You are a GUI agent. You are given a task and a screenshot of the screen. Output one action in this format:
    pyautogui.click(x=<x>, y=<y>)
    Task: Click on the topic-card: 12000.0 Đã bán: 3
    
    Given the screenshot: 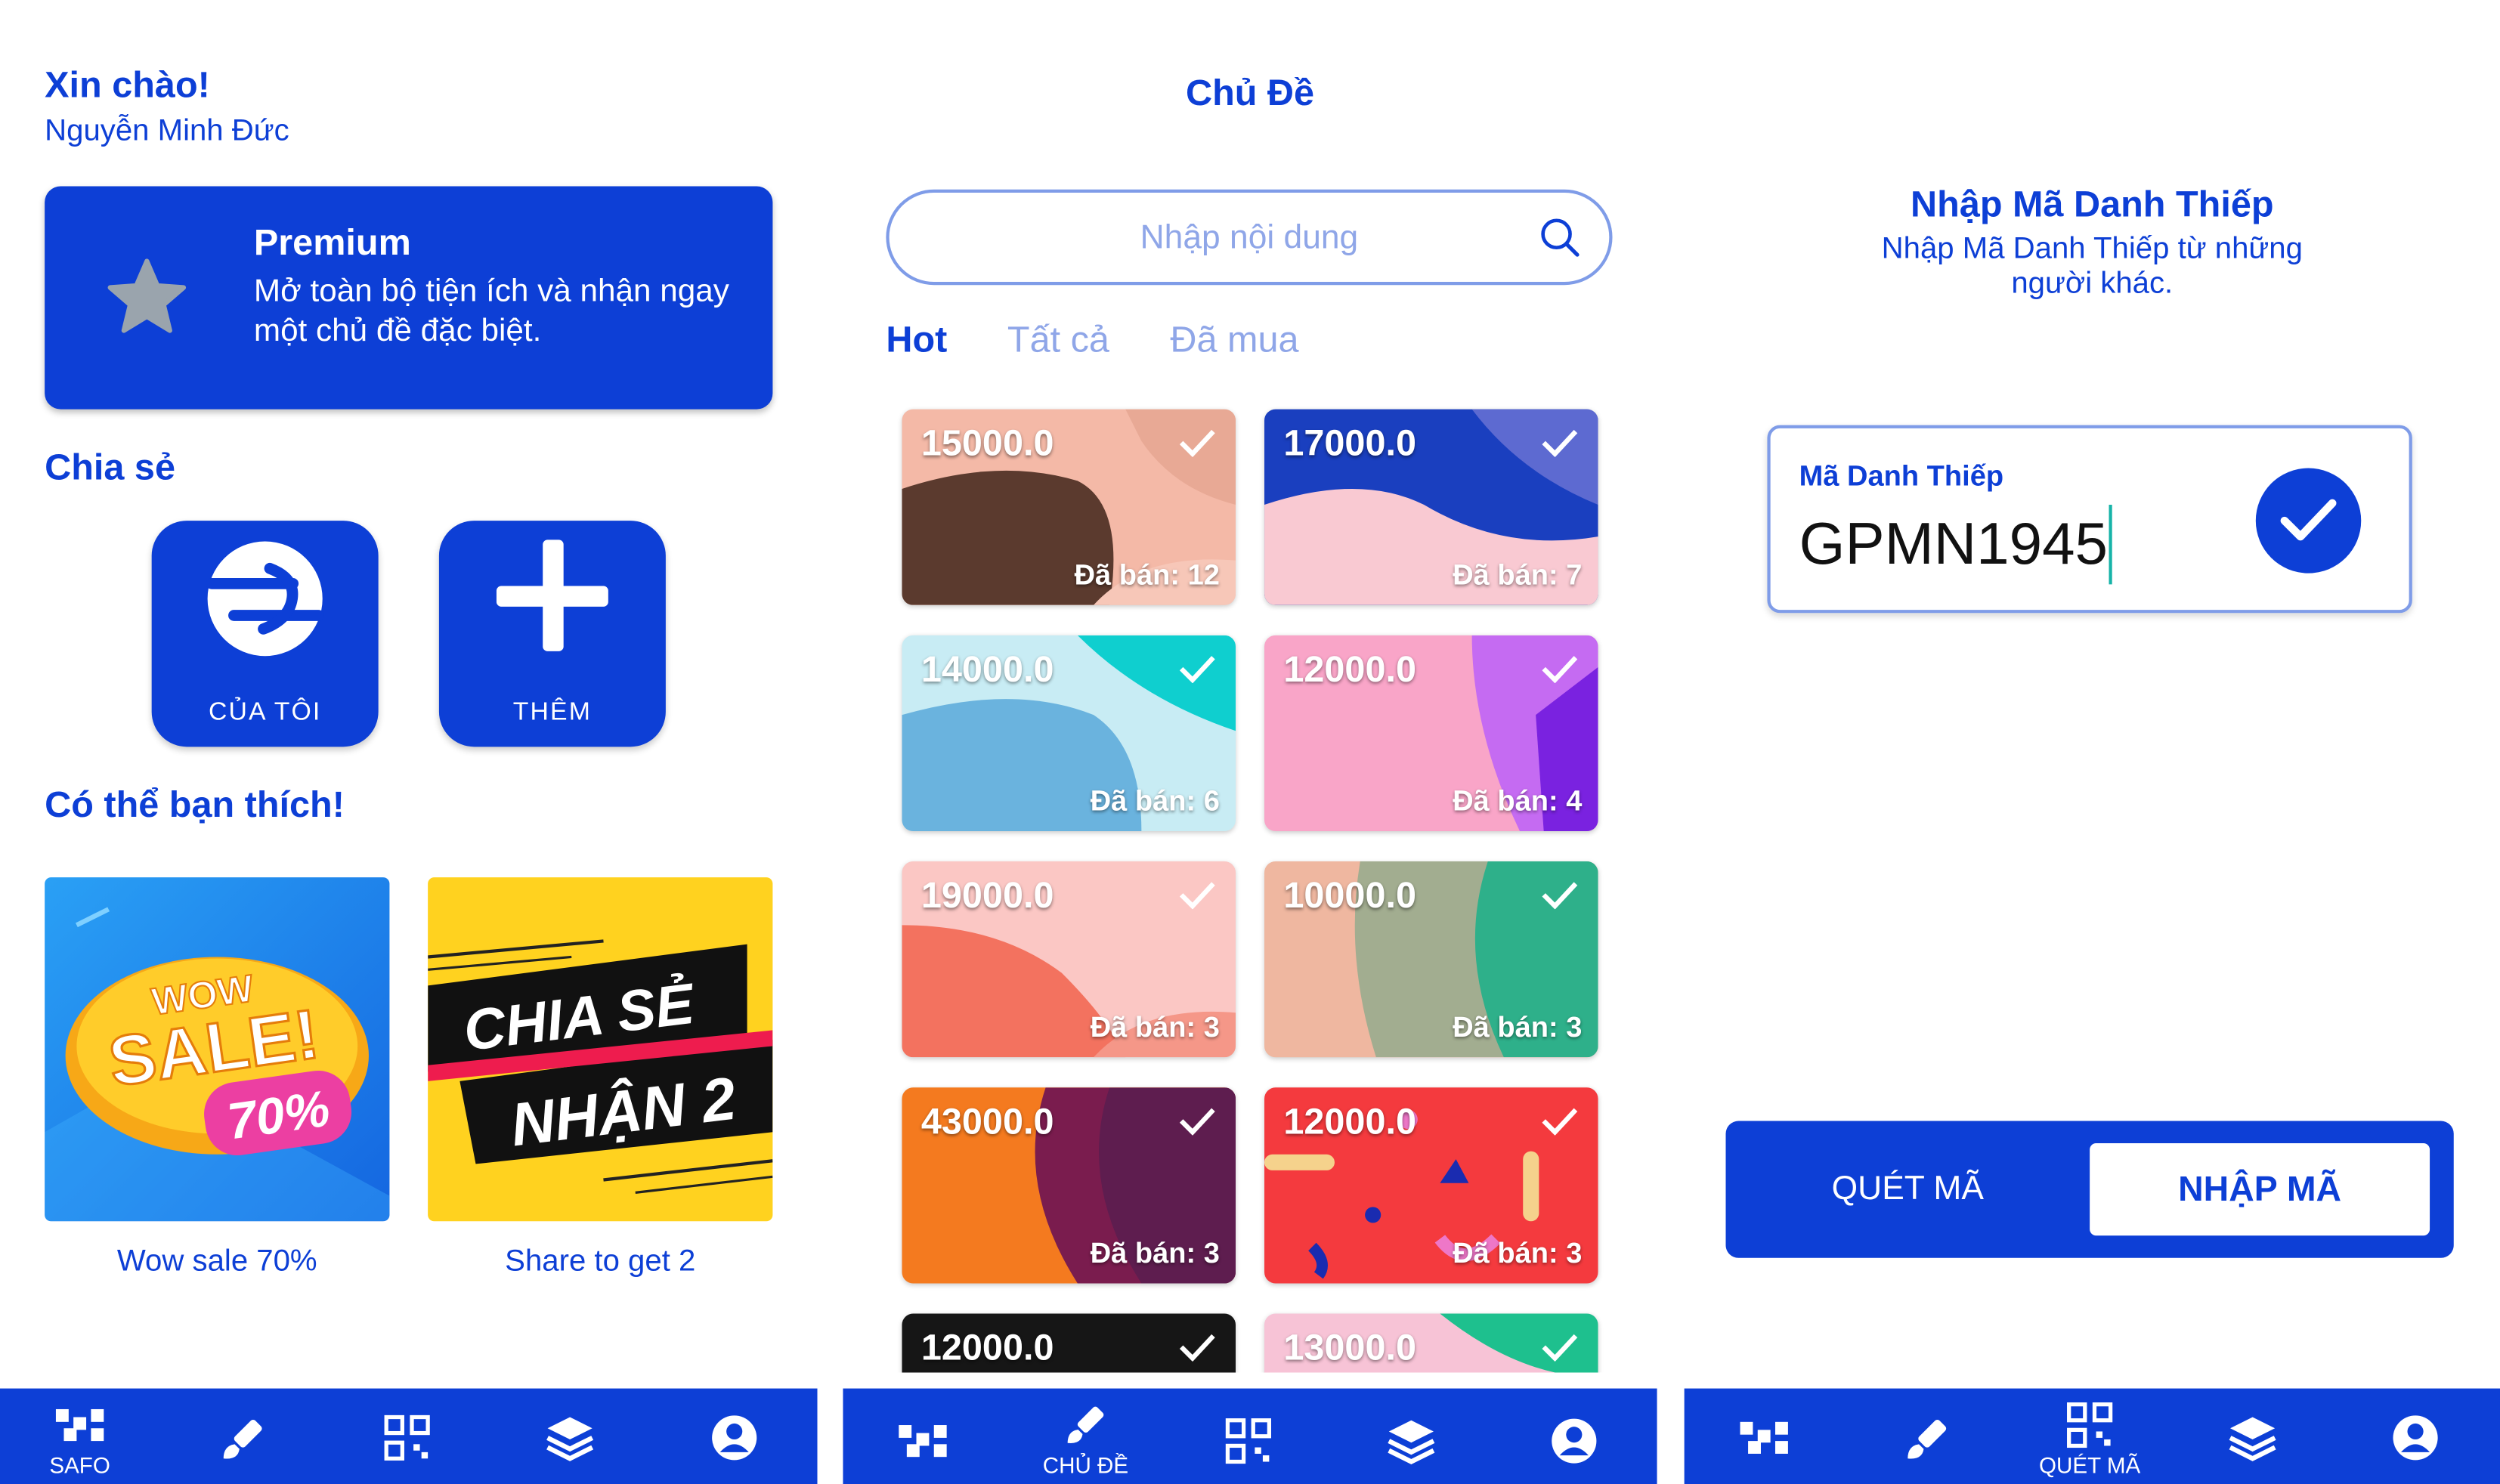 What is the action you would take?
    pyautogui.click(x=1431, y=1186)
    